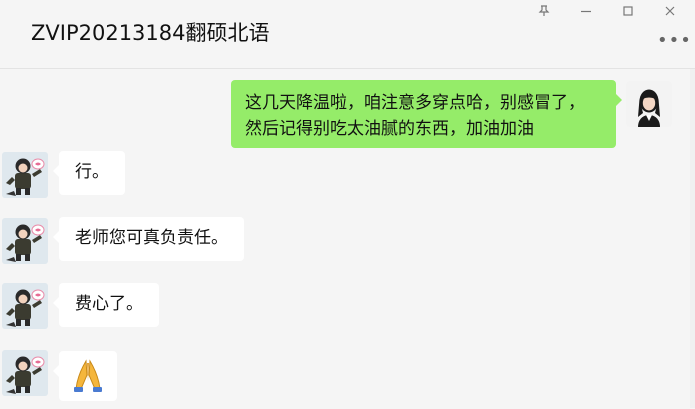 The image size is (695, 409). Describe the element at coordinates (88, 375) in the screenshot. I see `folded-hands-icon` at that location.